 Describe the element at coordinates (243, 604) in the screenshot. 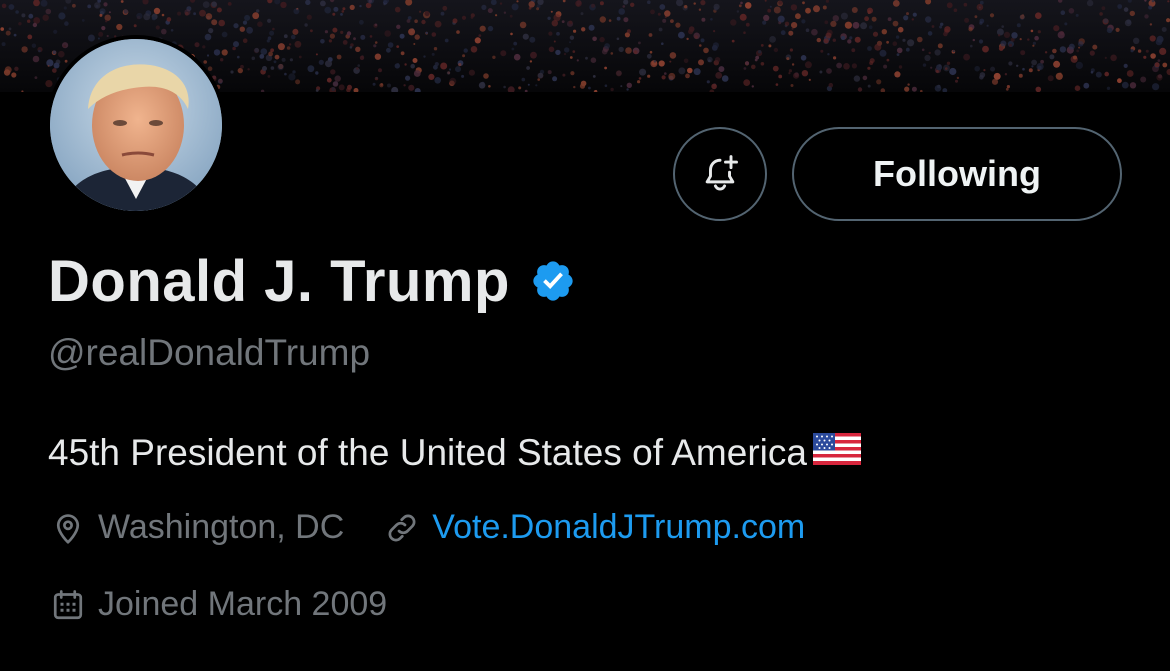

I see `joined-text: Joined March 2009` at that location.